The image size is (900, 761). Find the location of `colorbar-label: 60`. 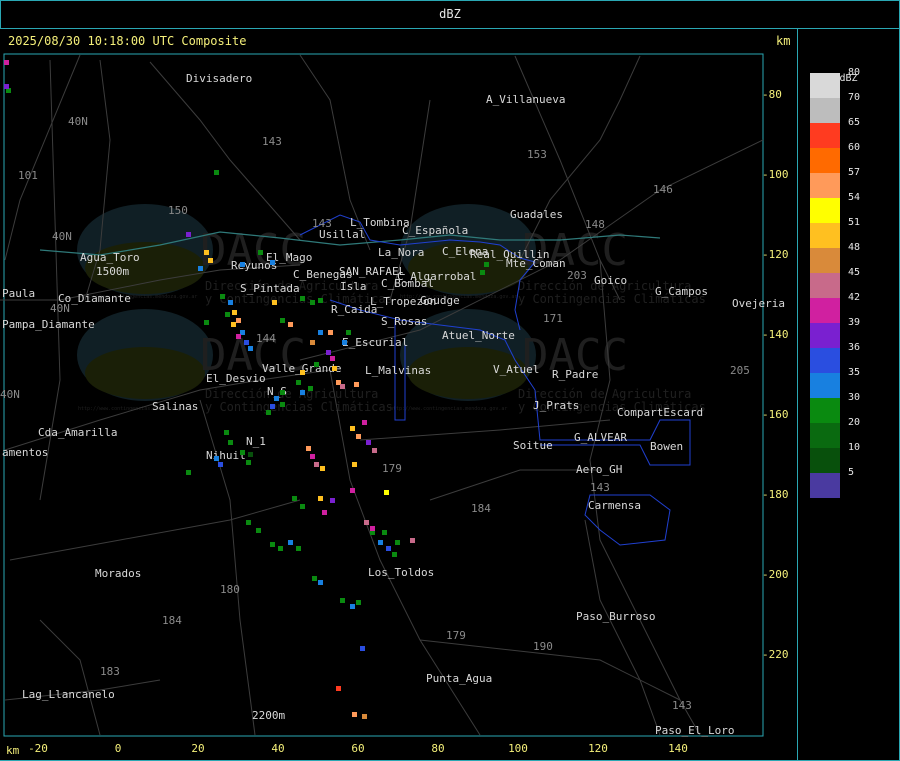

colorbar-label: 60 is located at coordinates (854, 147).